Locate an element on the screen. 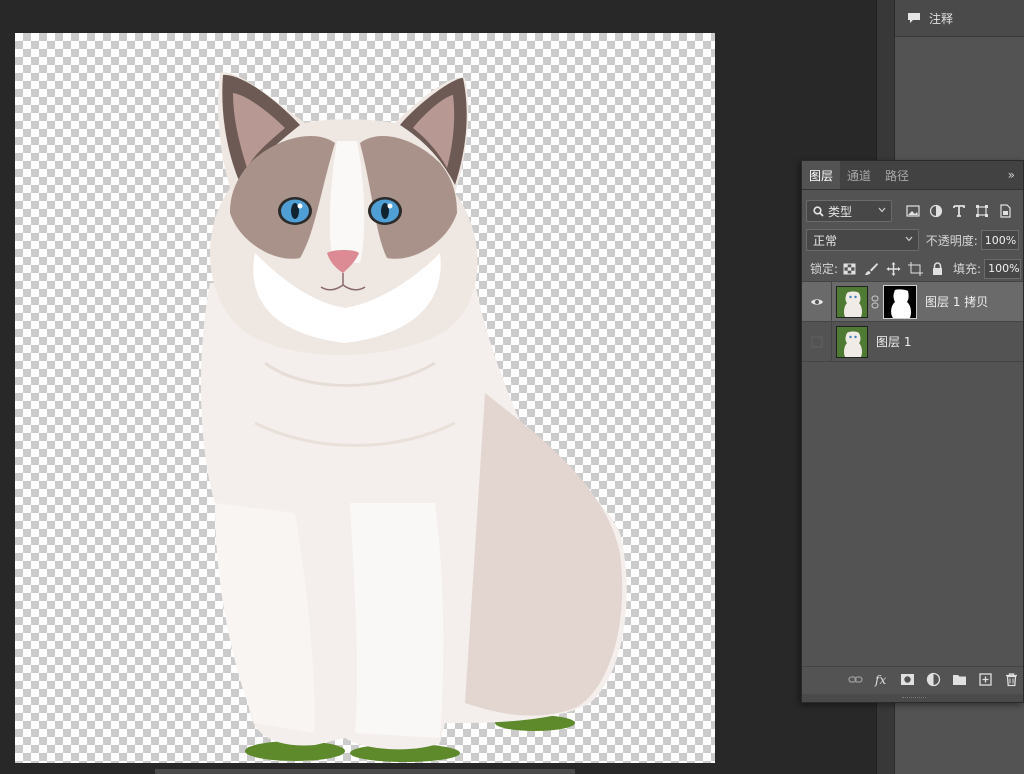  layer-row: 图层 1 拷贝 is located at coordinates (912, 301).